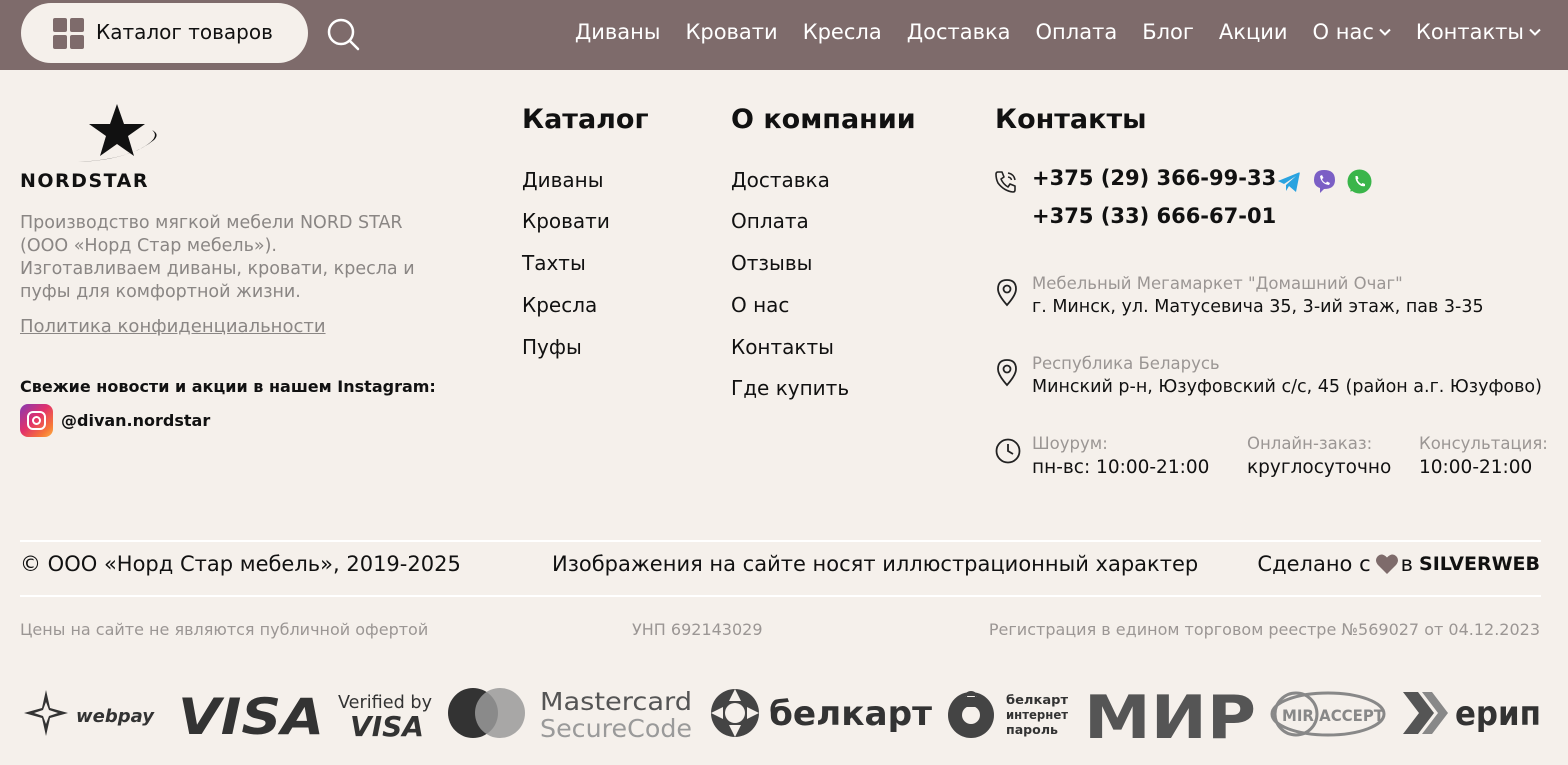  What do you see at coordinates (585, 119) in the screenshot?
I see `catalog-column-title: Каталог` at bounding box center [585, 119].